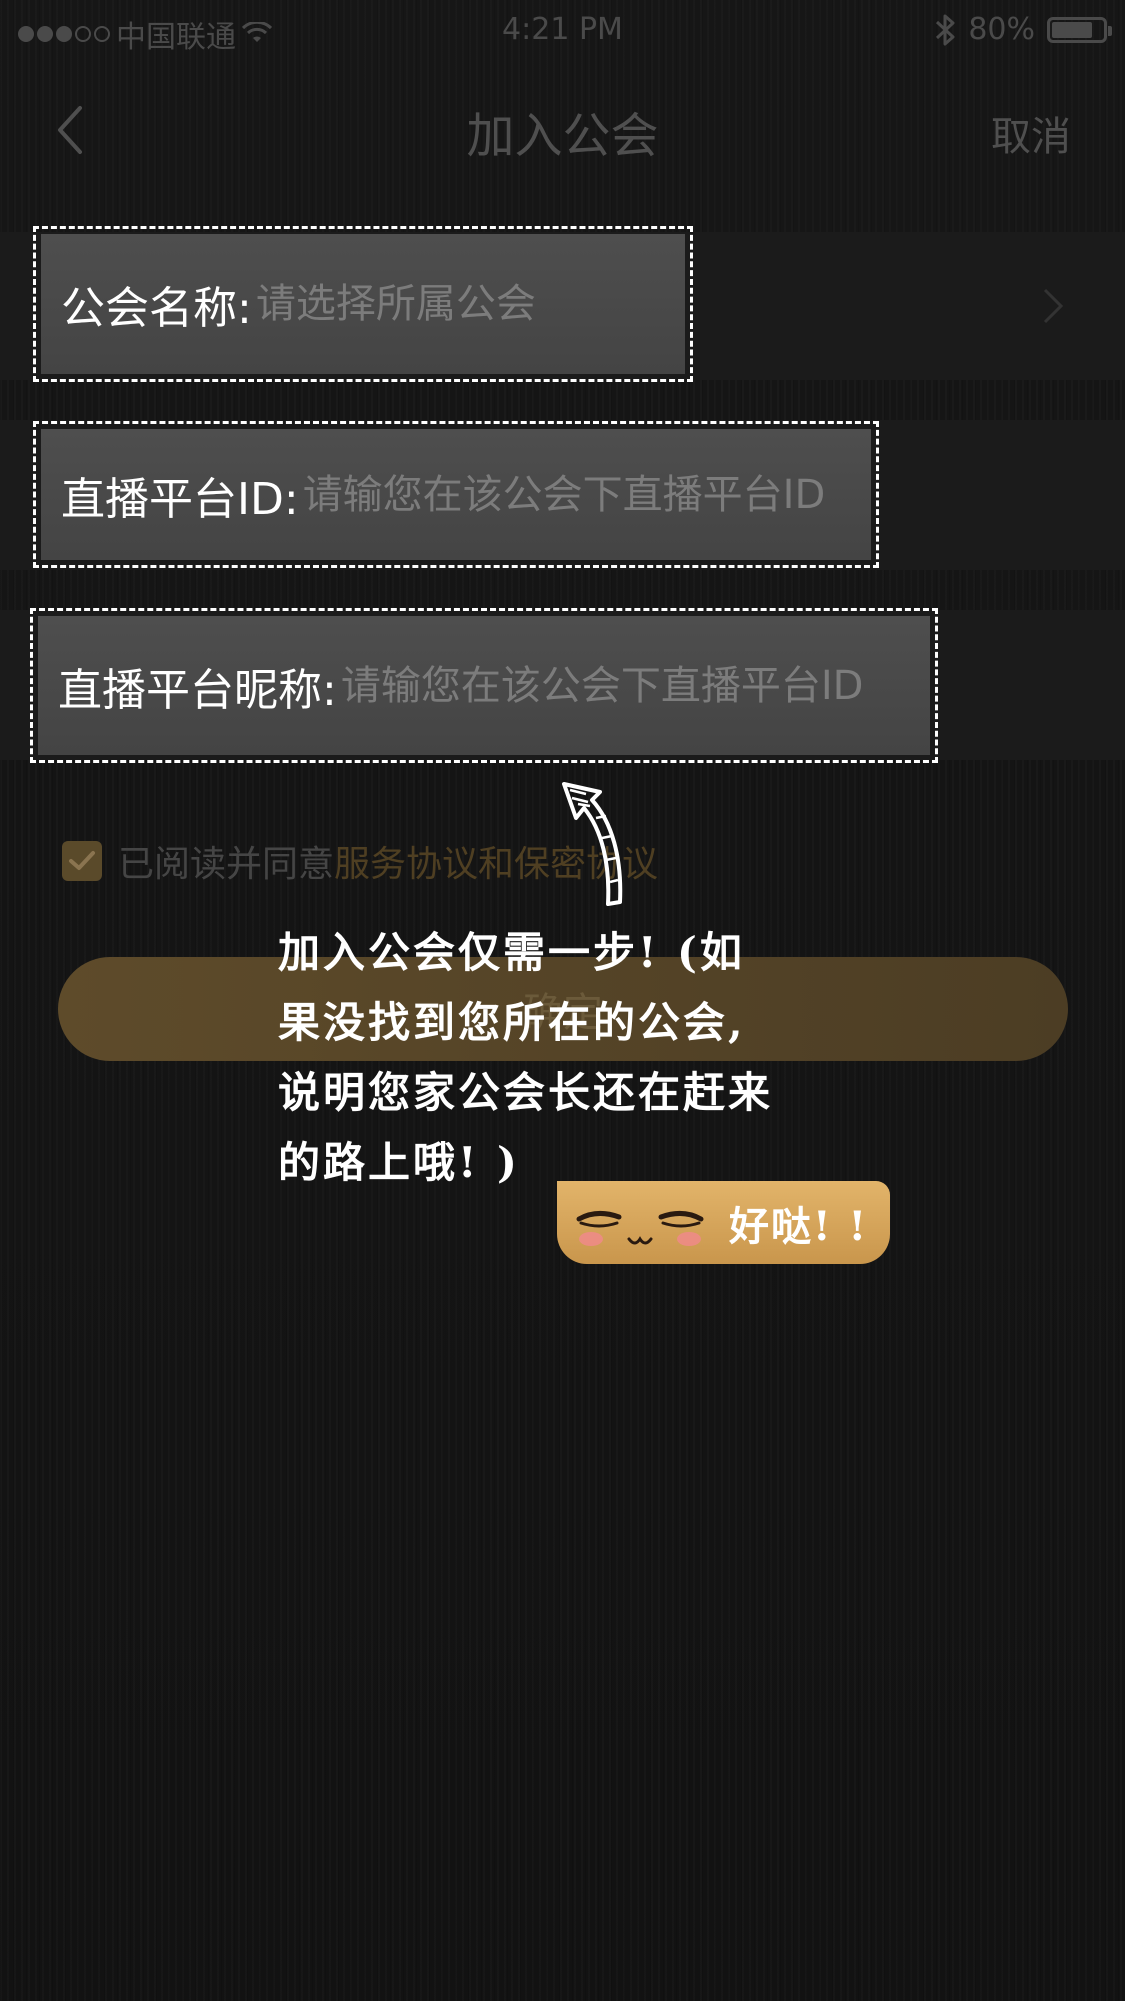  Describe the element at coordinates (526, 1092) in the screenshot. I see `tip-line: 说明您家公会长还在赶来` at that location.